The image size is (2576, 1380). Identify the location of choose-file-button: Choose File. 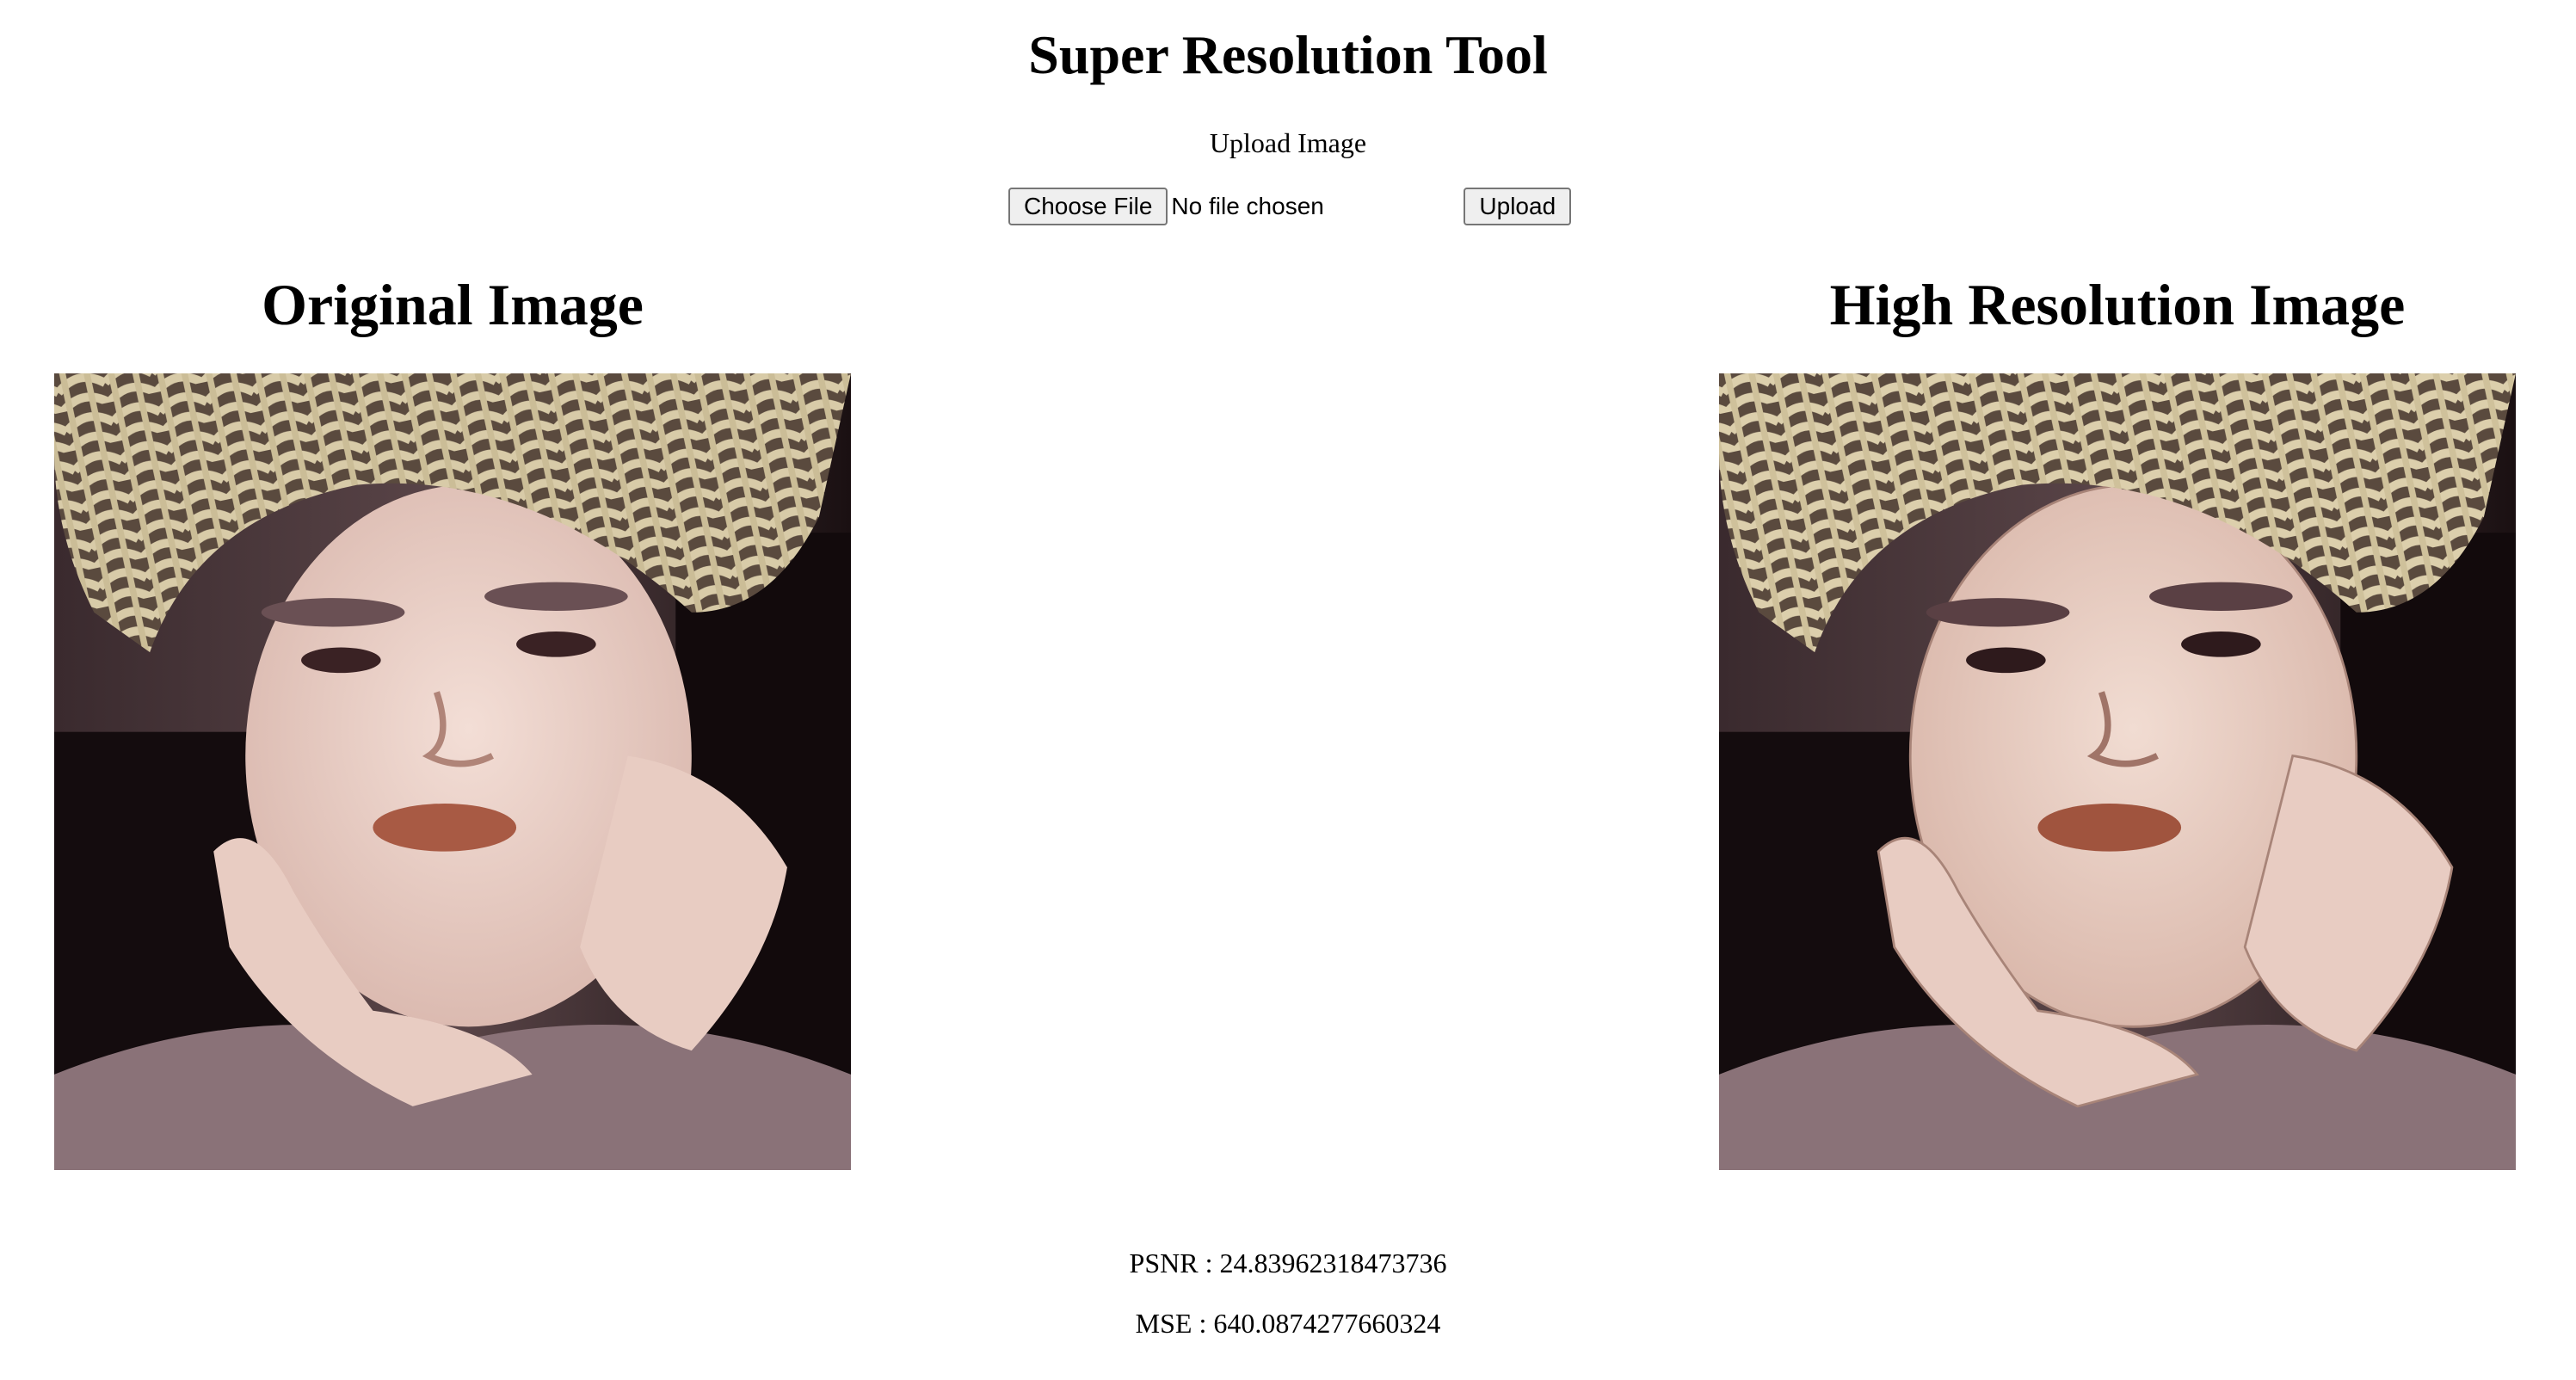
(1088, 207).